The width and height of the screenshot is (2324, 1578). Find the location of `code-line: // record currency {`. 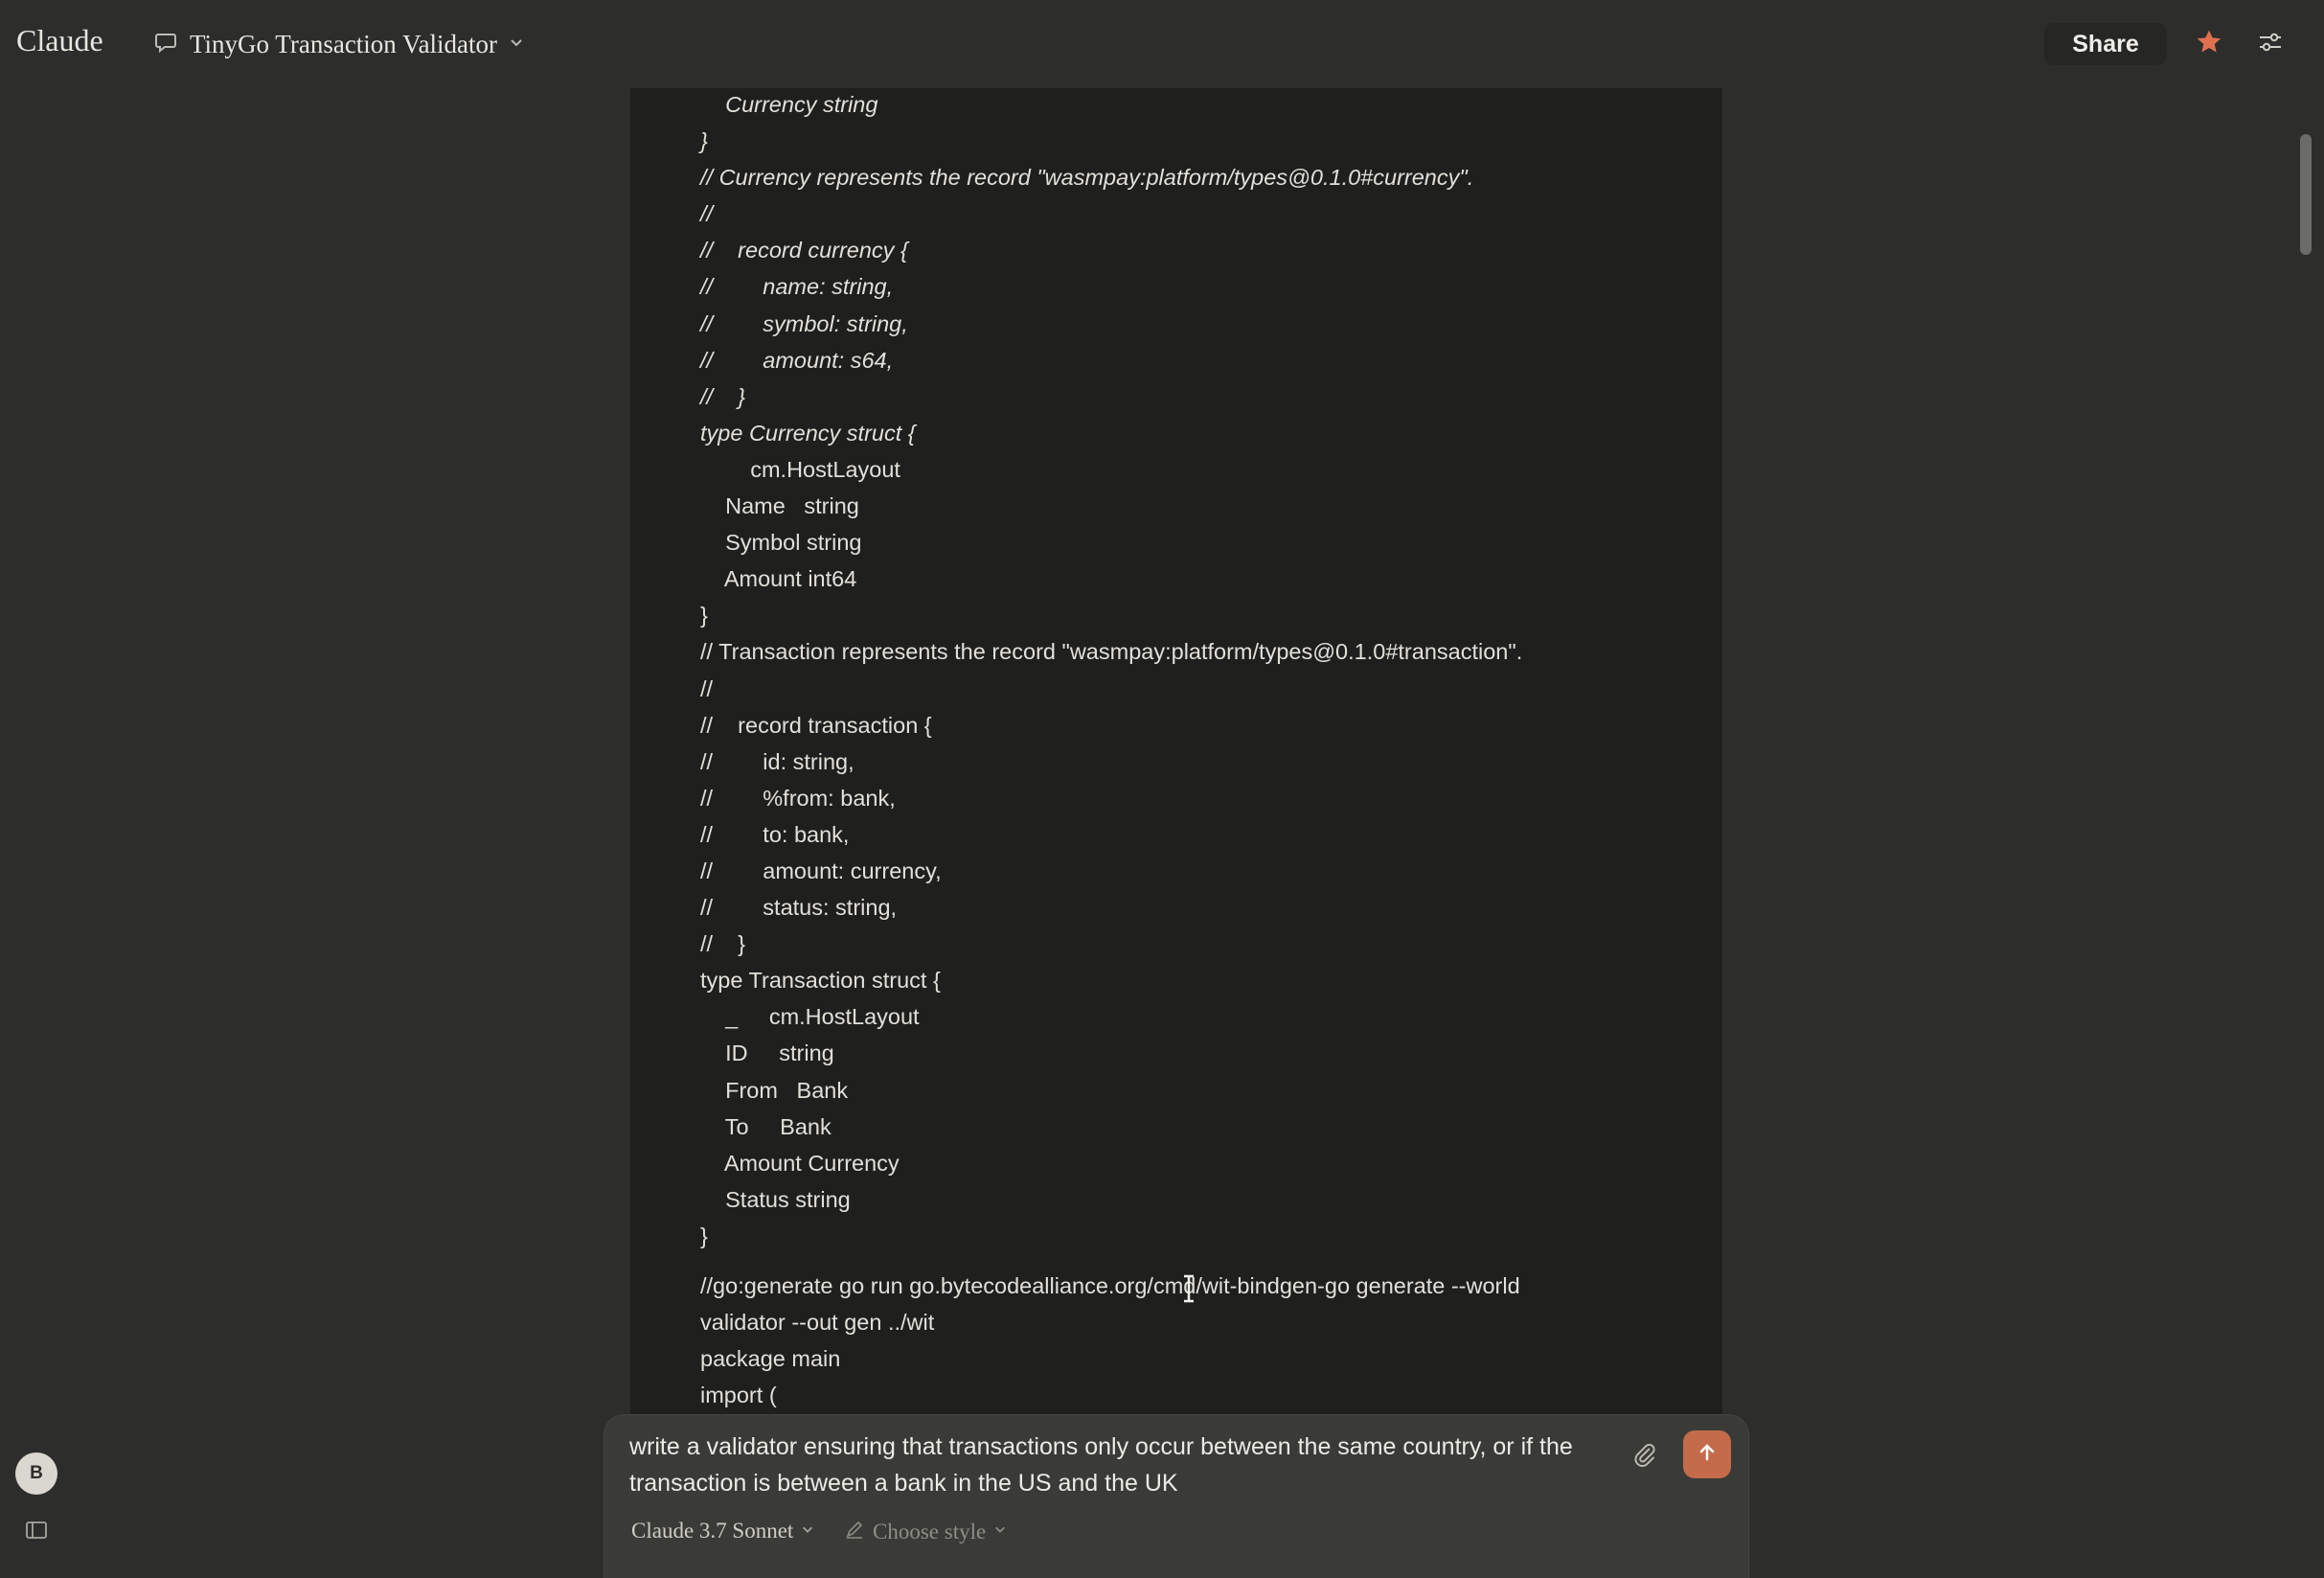

code-line: // record currency { is located at coordinates (804, 251).